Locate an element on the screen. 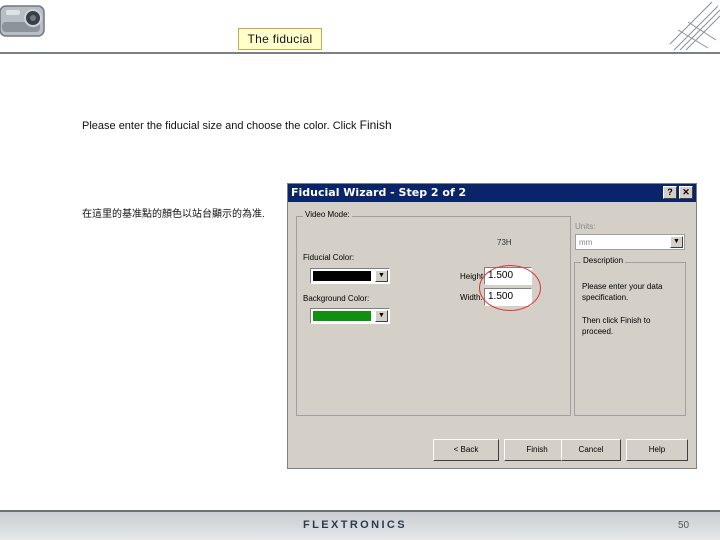 This screenshot has width=720, height=540. description-text-1: Please enter your data specification. is located at coordinates (622, 292).